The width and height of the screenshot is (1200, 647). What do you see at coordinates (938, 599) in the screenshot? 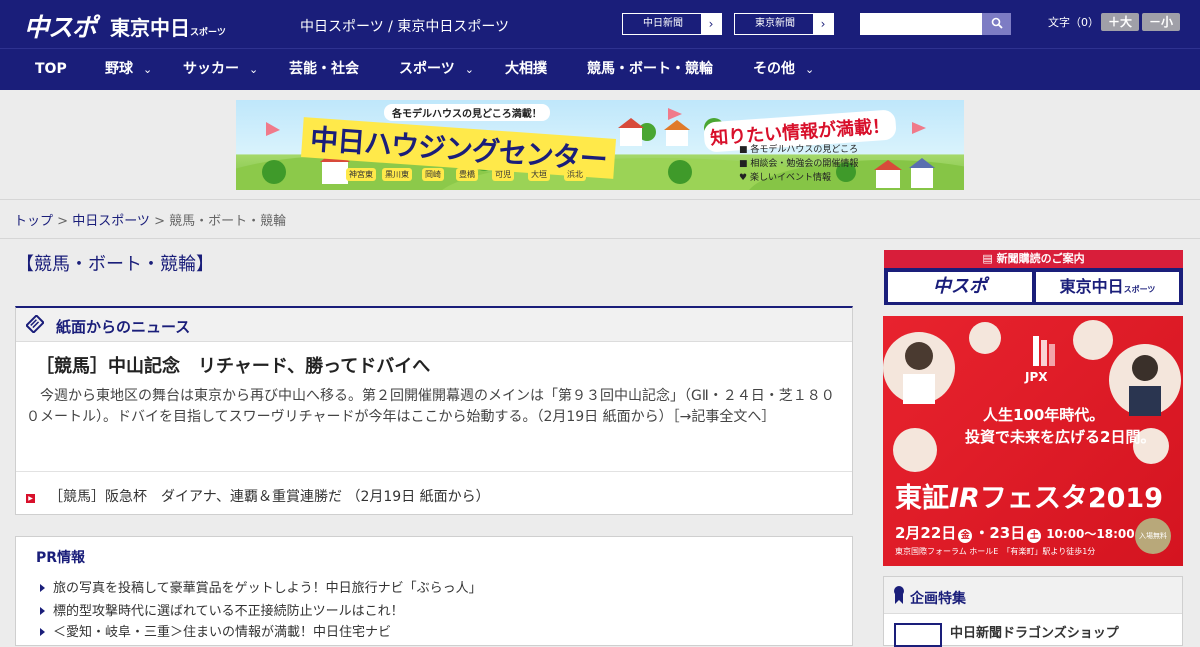
I see `feature-section-title: 企画特集` at bounding box center [938, 599].